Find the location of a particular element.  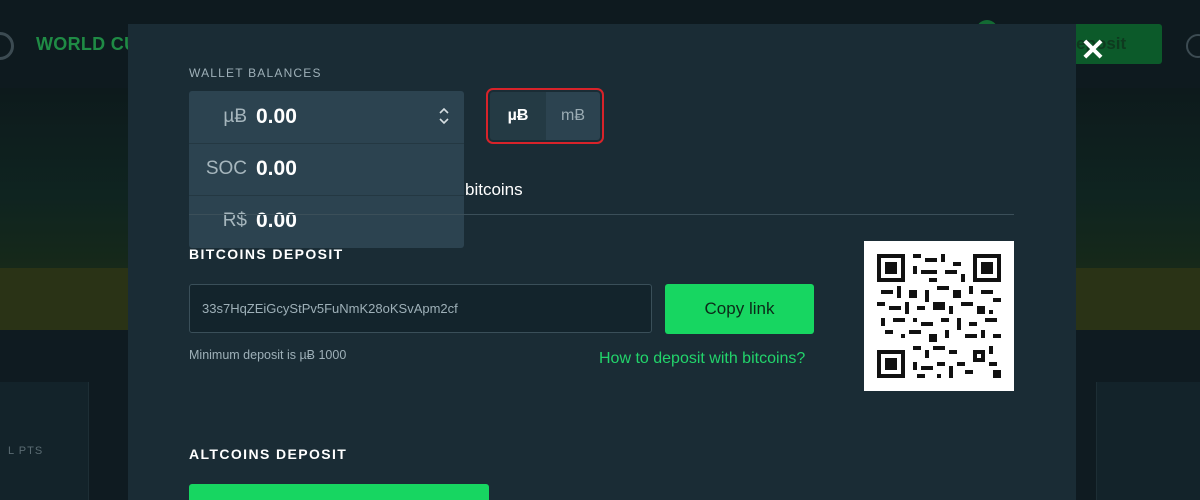

background-side-panel is located at coordinates (1148, 441).